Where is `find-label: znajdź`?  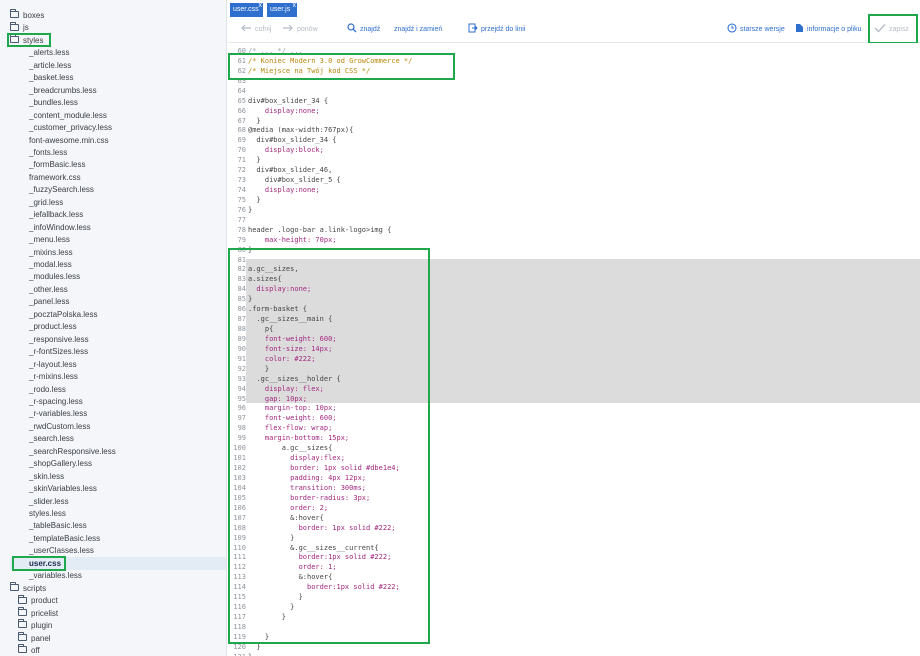 find-label: znajdź is located at coordinates (370, 29).